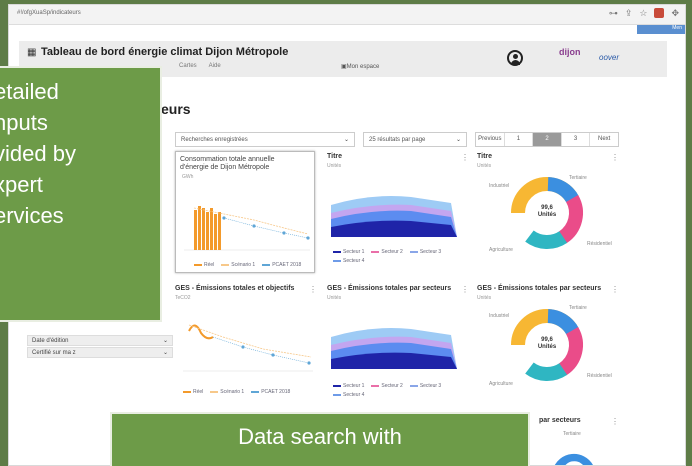 Image resolution: width=692 pixels, height=466 pixels. What do you see at coordinates (227, 159) in the screenshot?
I see `card-title: Consommation totale annuelle` at bounding box center [227, 159].